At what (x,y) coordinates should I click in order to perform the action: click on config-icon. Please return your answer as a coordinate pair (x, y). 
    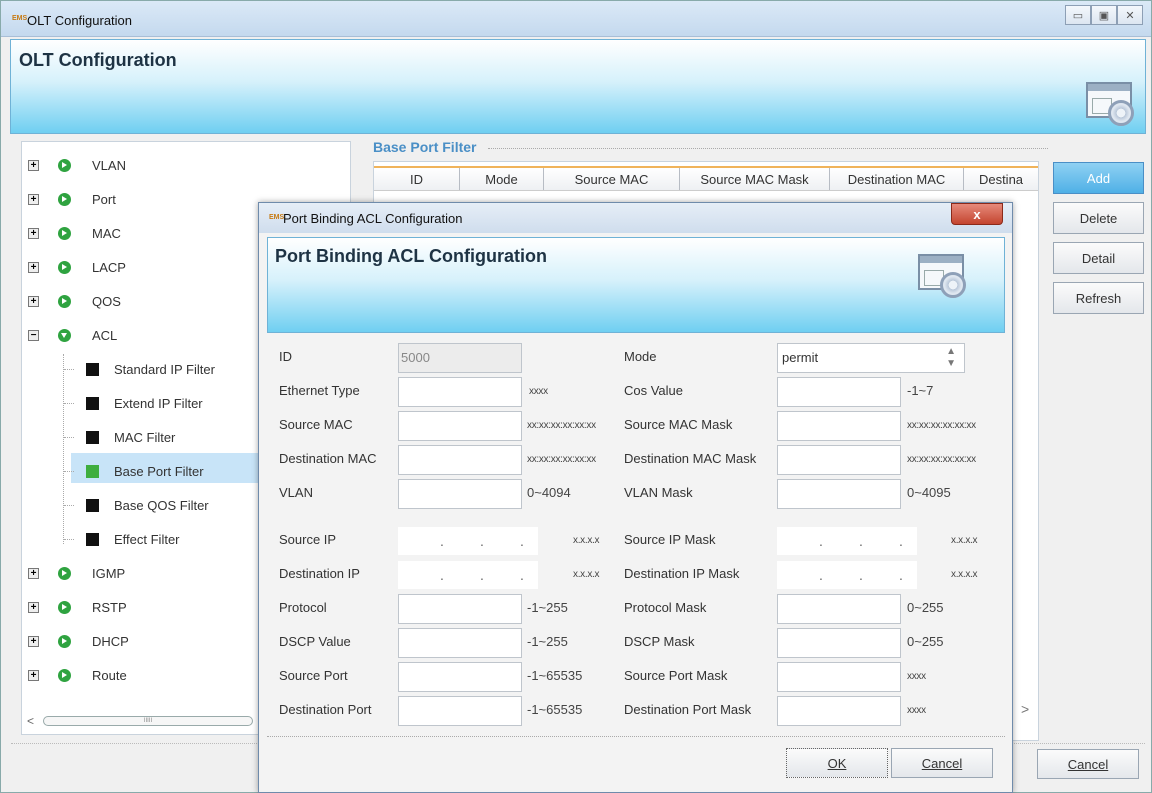
    Looking at the image, I should click on (943, 276).